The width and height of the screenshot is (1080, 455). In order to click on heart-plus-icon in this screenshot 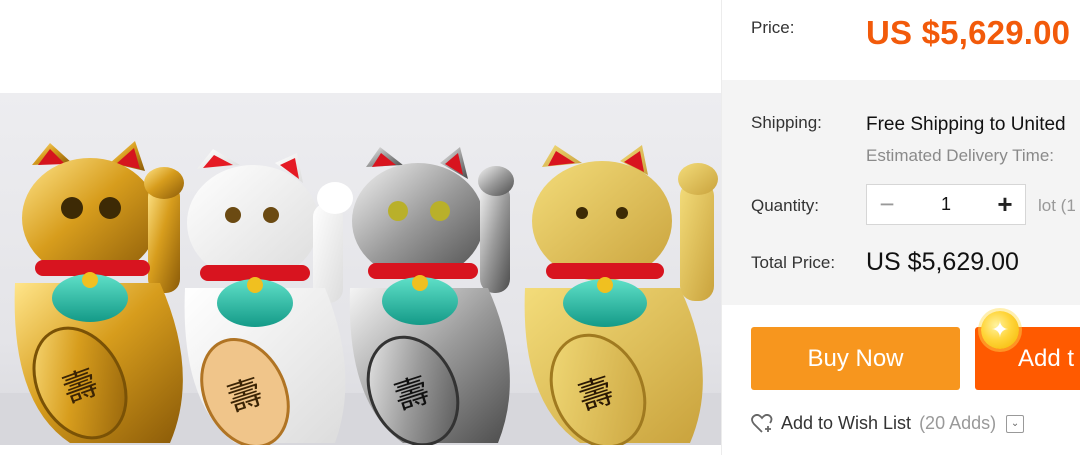, I will do `click(762, 423)`.